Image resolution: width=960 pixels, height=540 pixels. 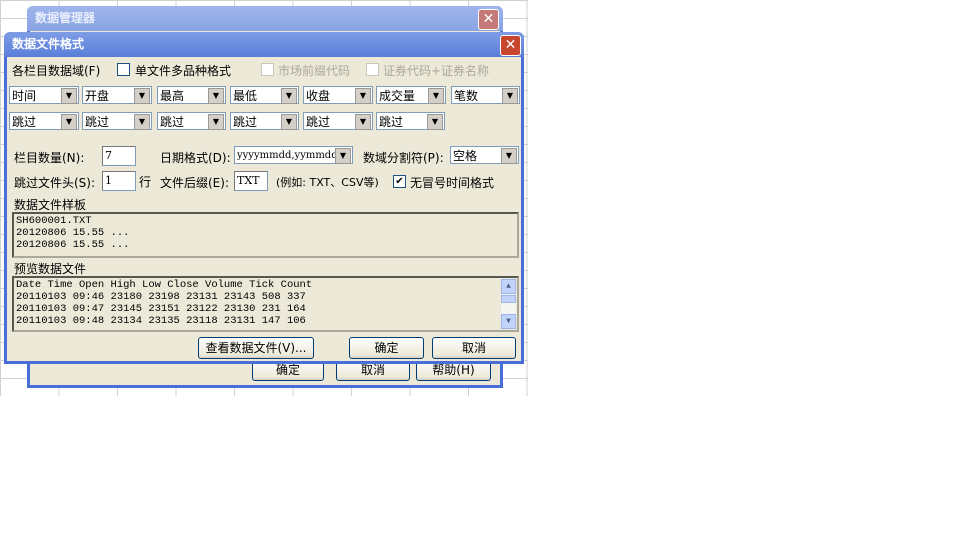 What do you see at coordinates (50, 269) in the screenshot?
I see `preview-label: 预览数据文件` at bounding box center [50, 269].